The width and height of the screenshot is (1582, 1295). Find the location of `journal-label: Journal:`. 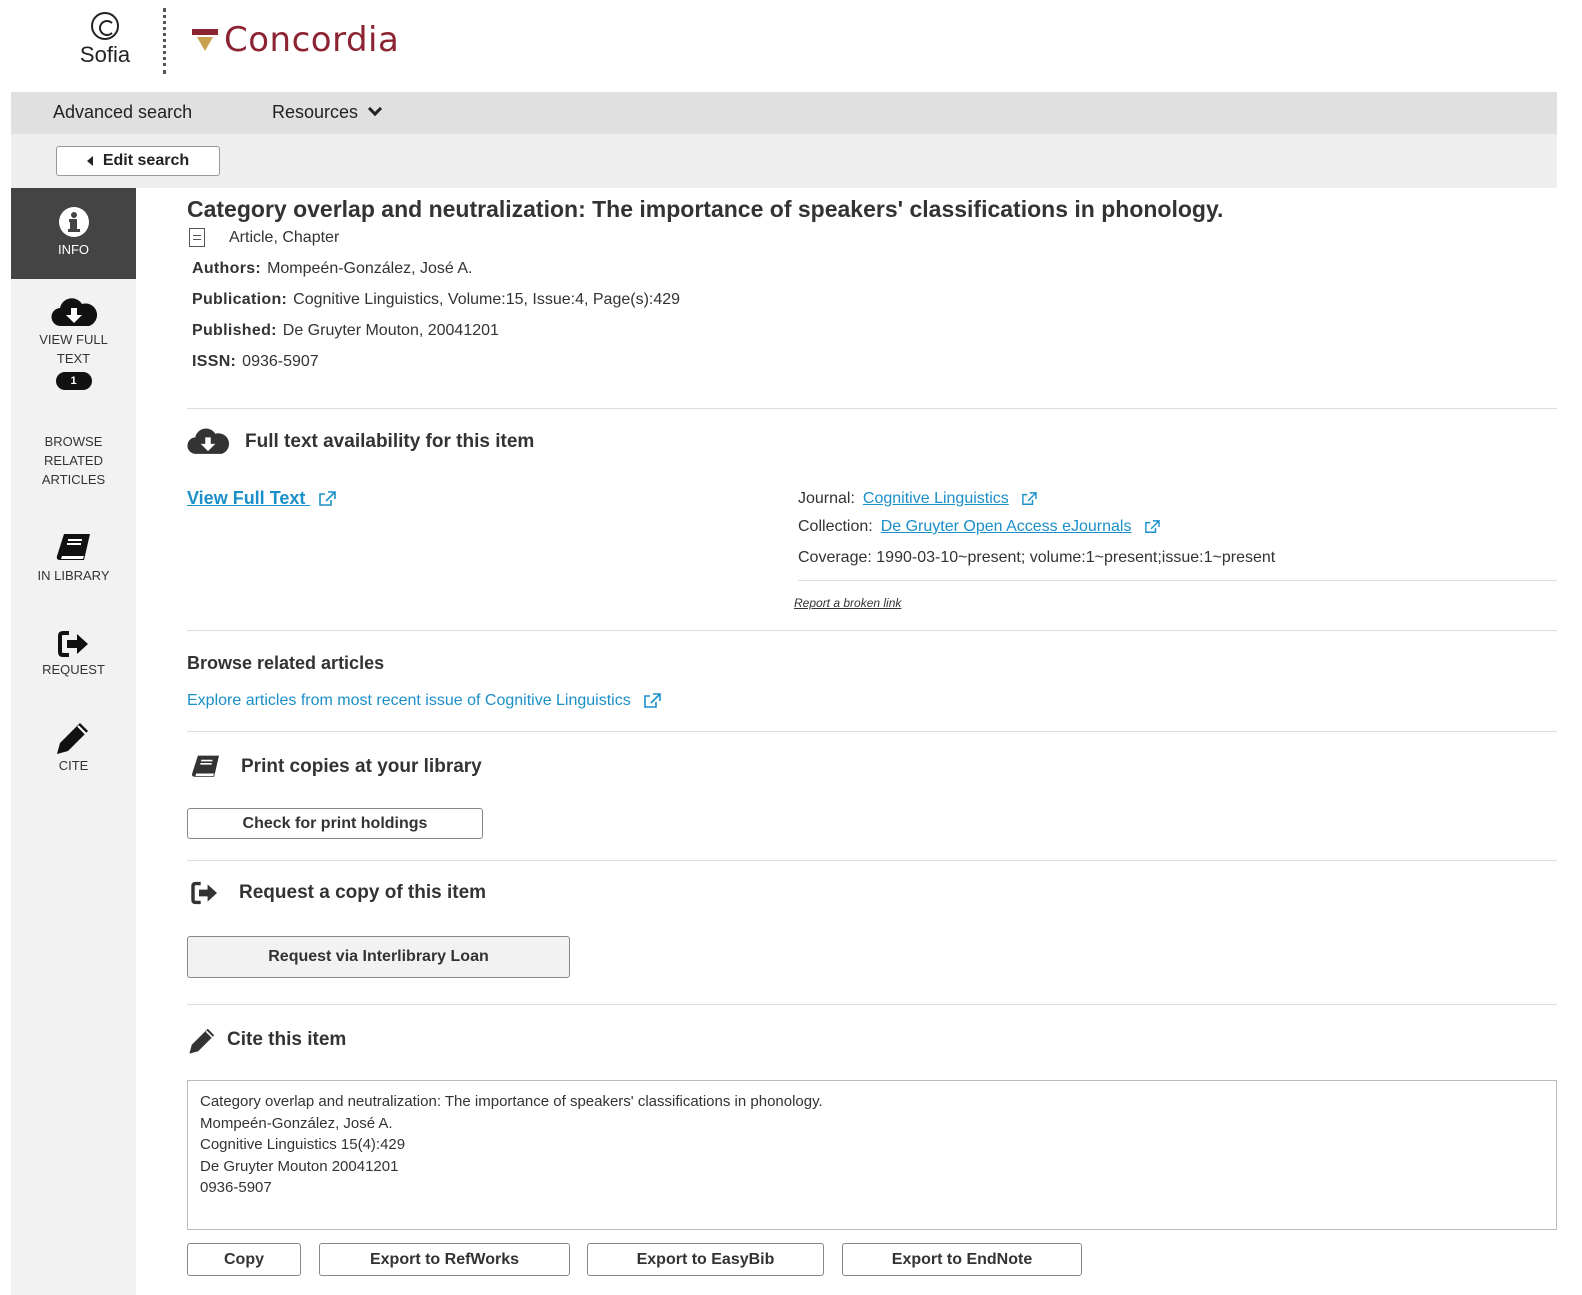

journal-label: Journal: is located at coordinates (826, 498).